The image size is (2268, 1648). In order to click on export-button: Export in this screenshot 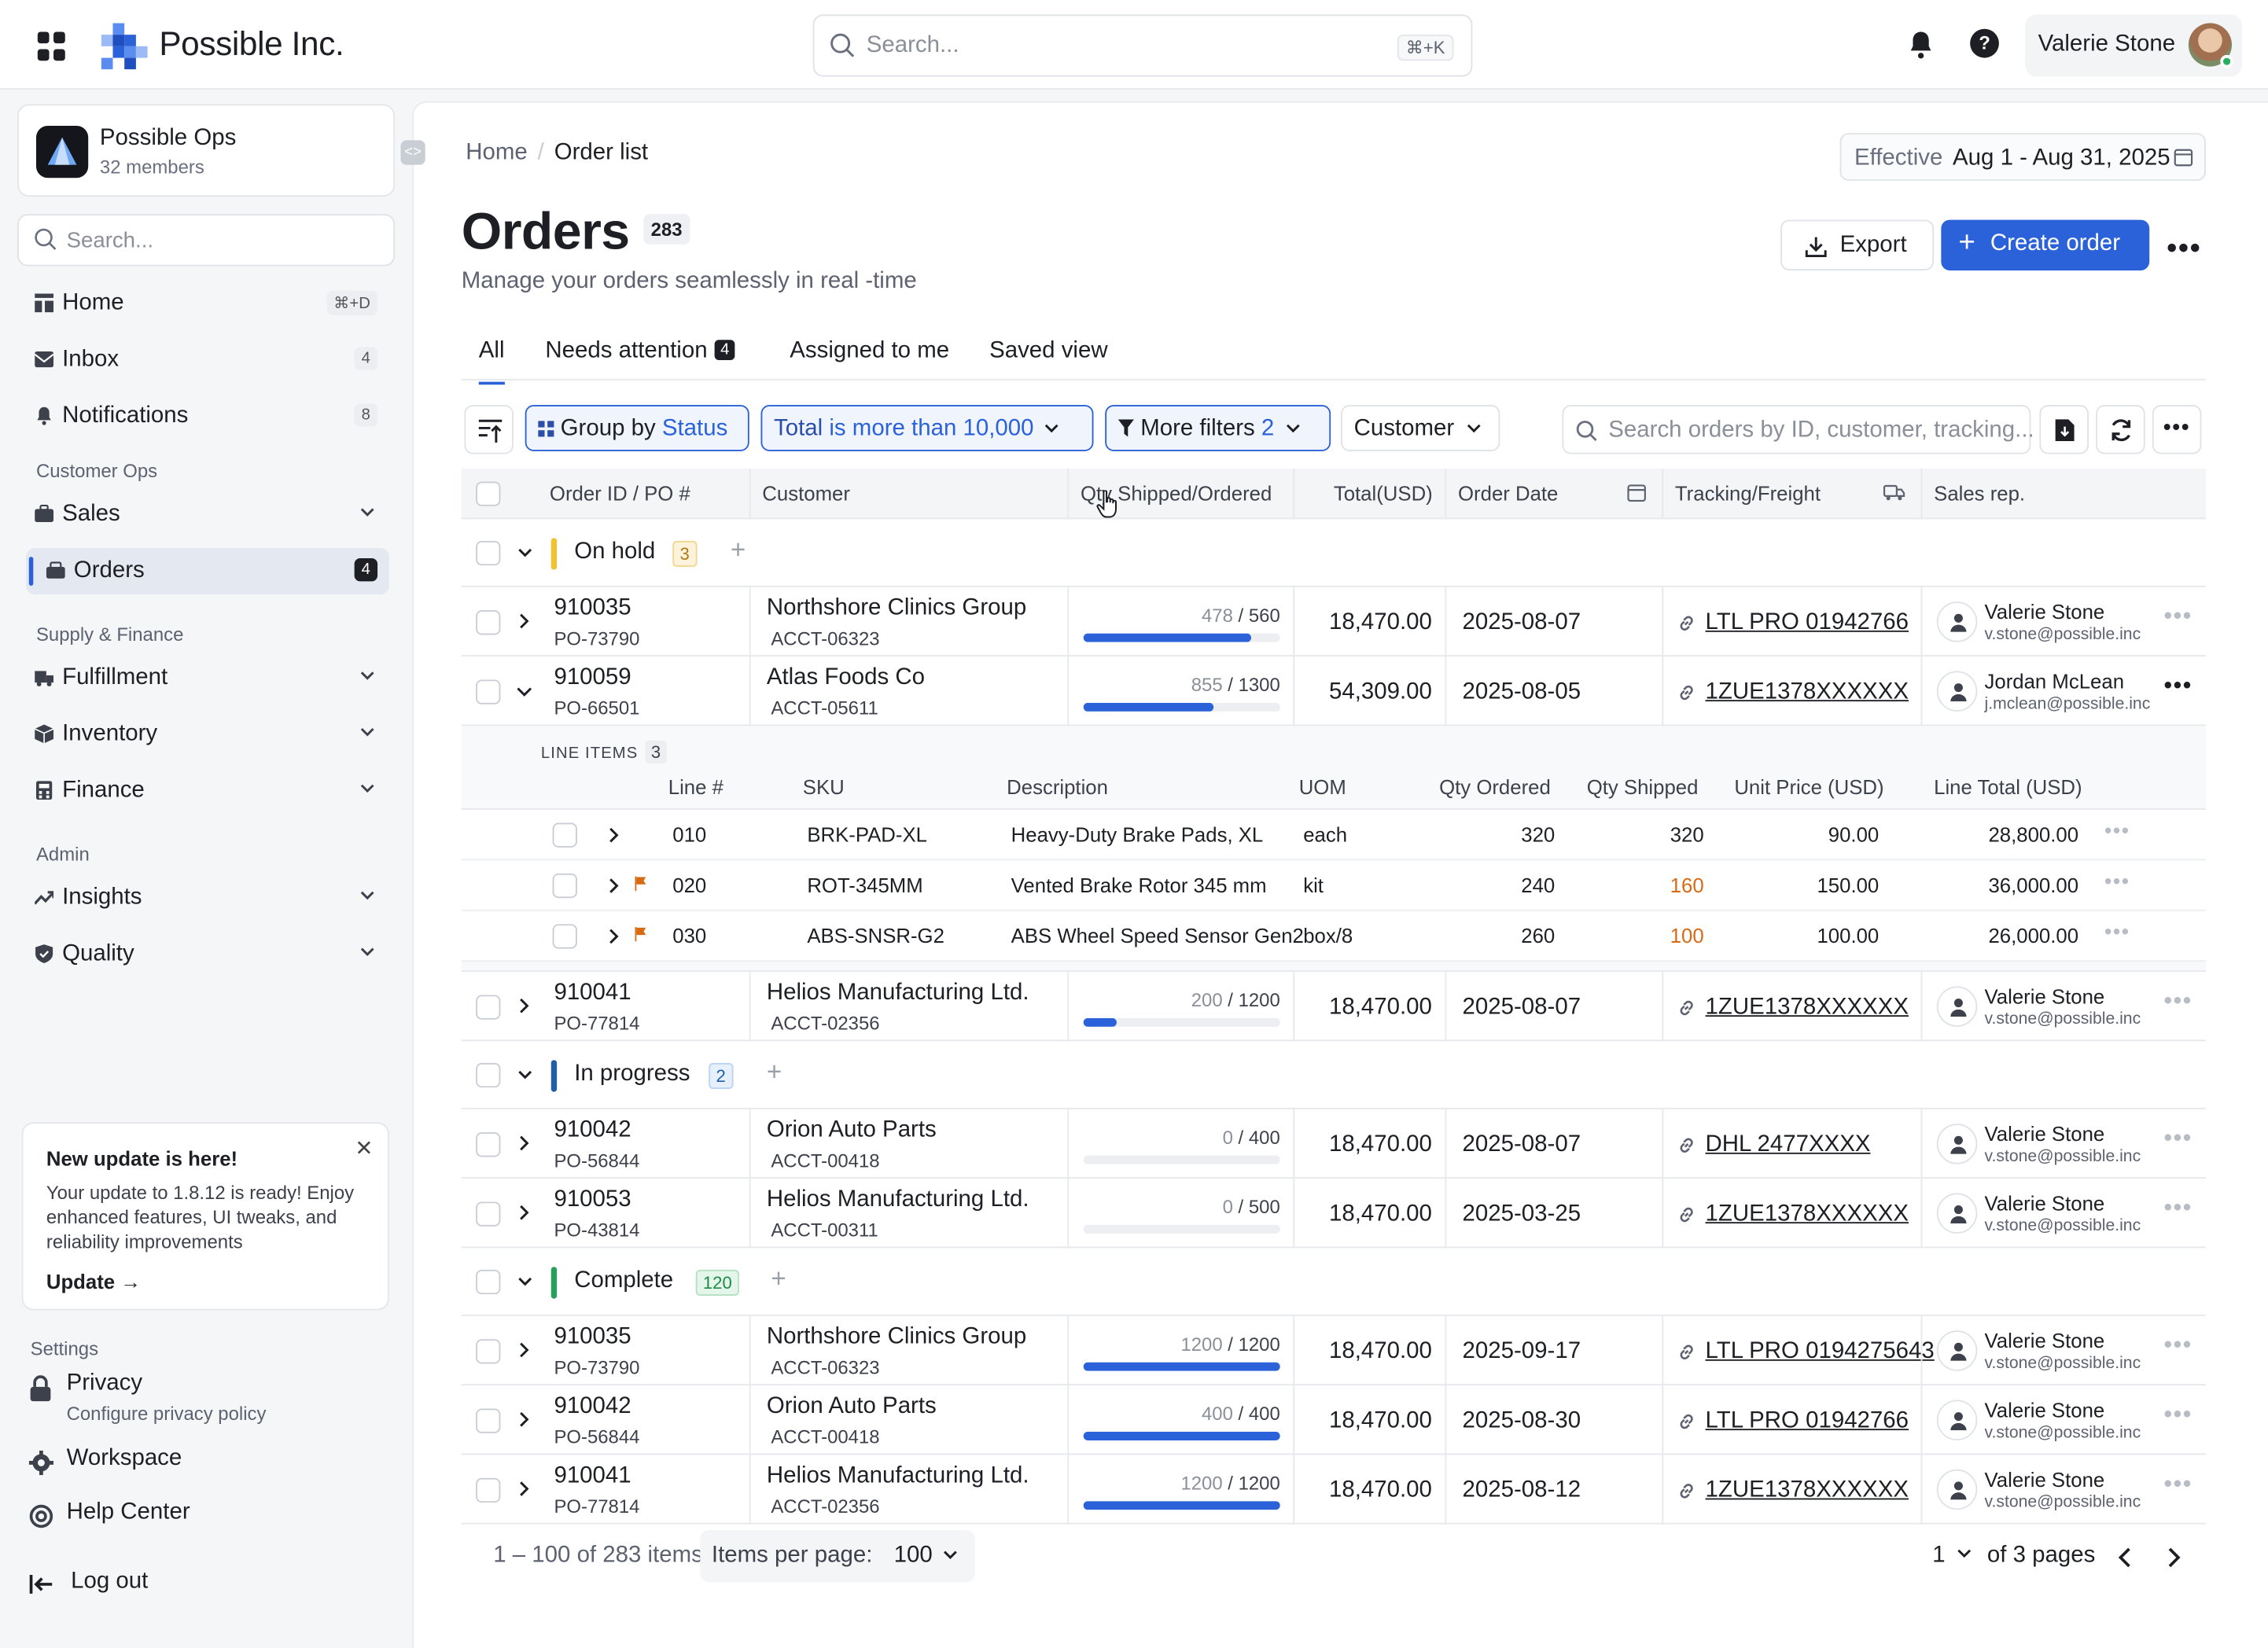, I will do `click(1857, 245)`.